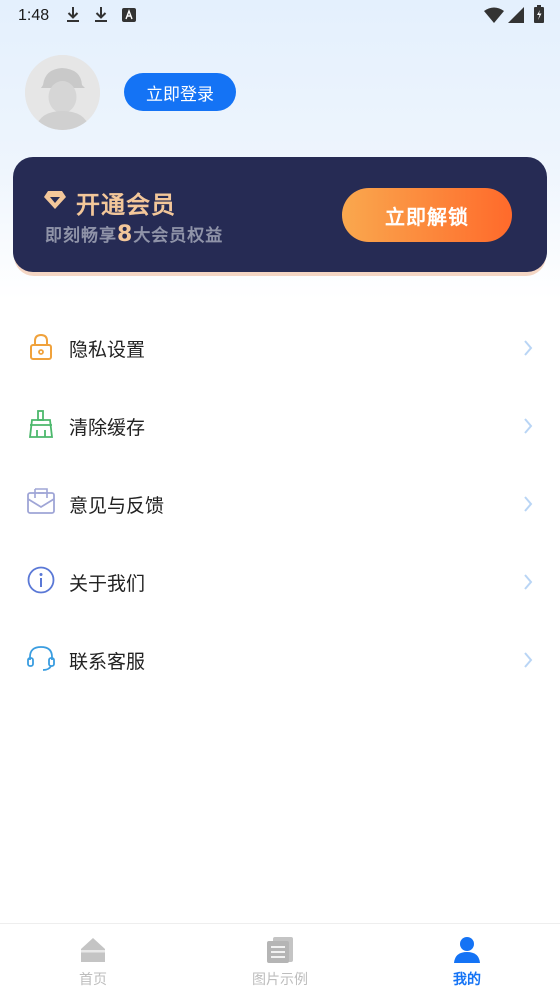 The width and height of the screenshot is (560, 996). I want to click on signal-icon, so click(516, 15).